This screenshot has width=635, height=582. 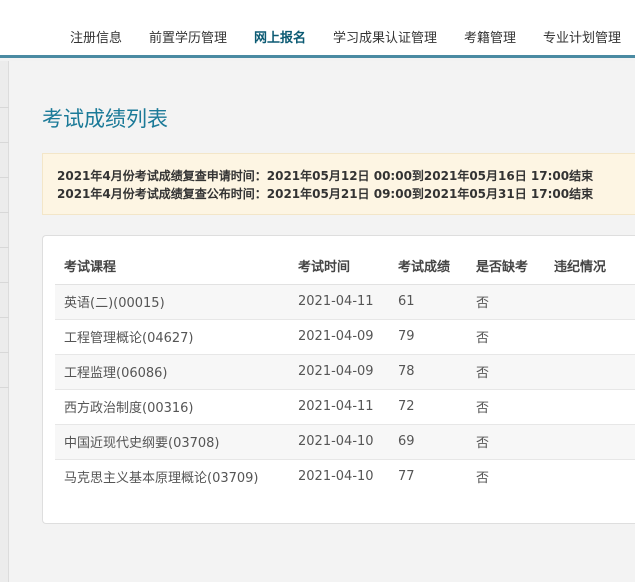 I want to click on cell-score: 72, so click(x=437, y=406).